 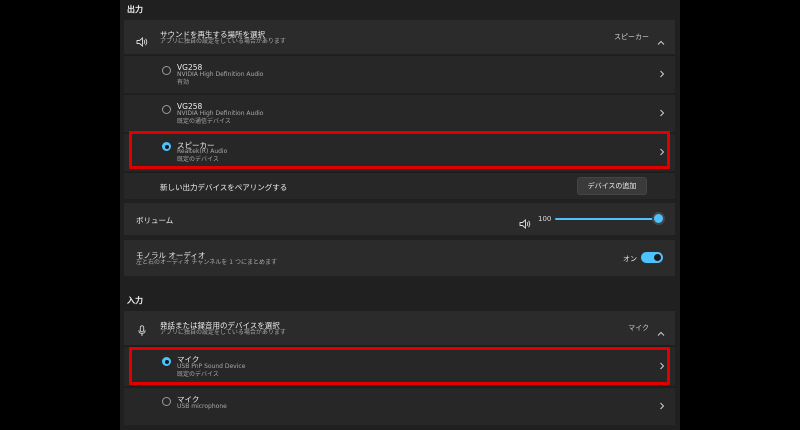 I want to click on device-driver: USB PnP Sound Device, so click(x=211, y=366).